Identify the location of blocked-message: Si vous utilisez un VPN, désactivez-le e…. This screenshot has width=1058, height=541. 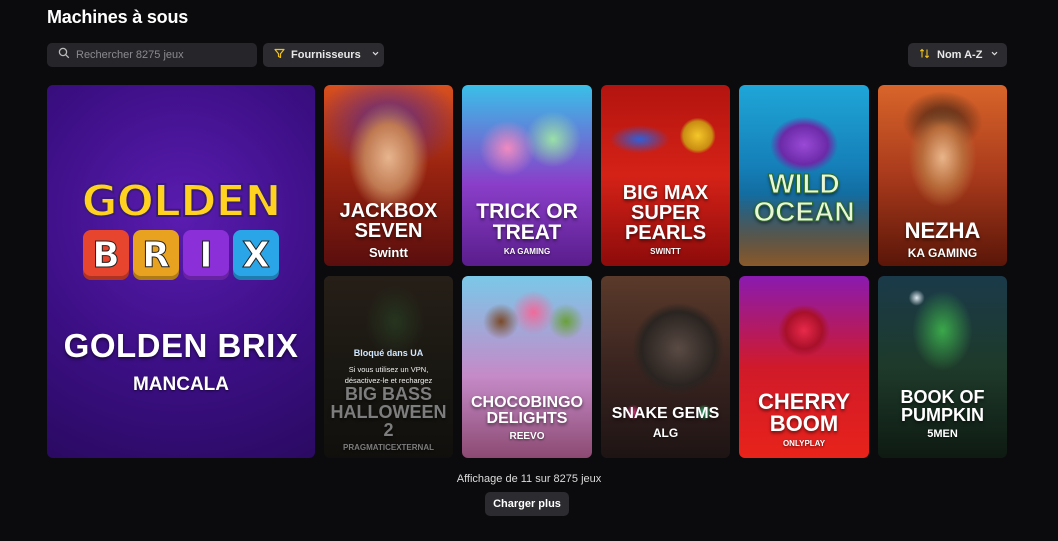
(388, 375).